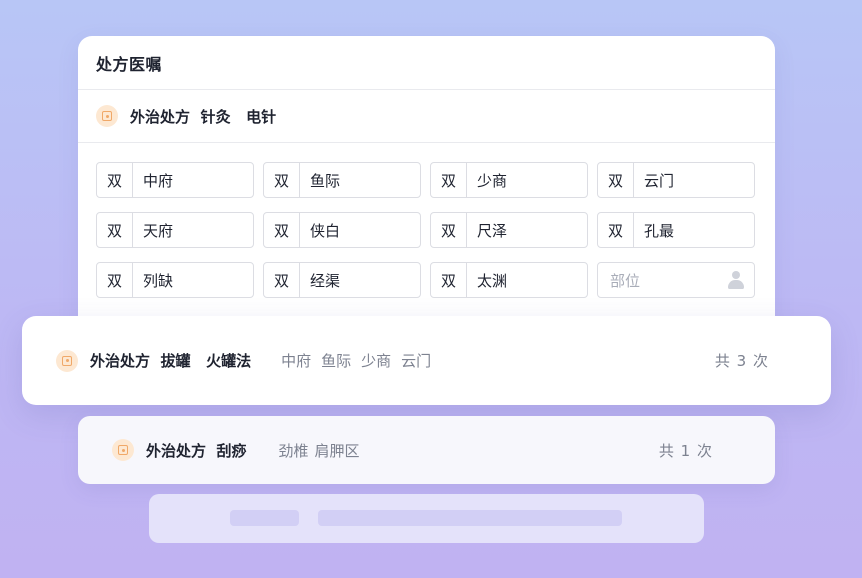 The width and height of the screenshot is (862, 578). I want to click on acupoint-name: 经渠, so click(325, 280).